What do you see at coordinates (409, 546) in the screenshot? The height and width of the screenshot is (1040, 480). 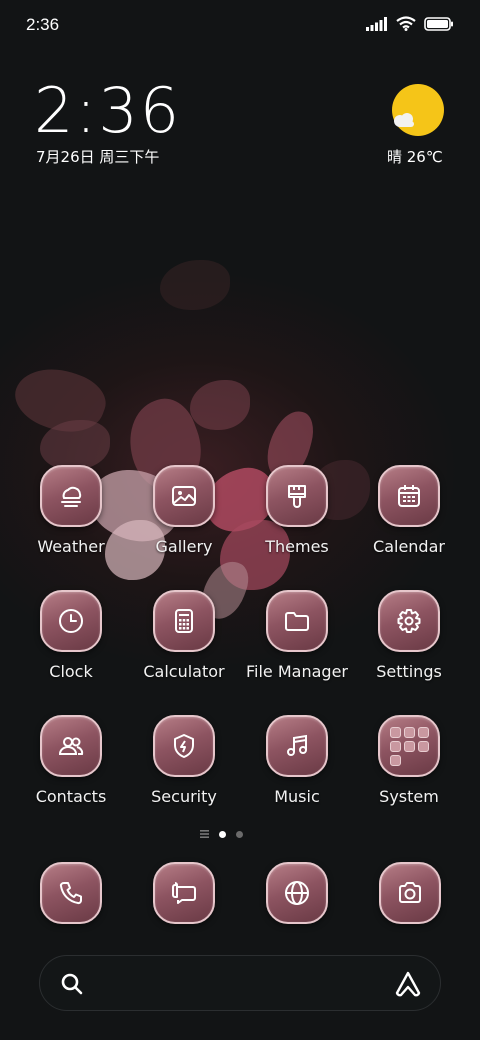 I see `app-label: Calendar` at bounding box center [409, 546].